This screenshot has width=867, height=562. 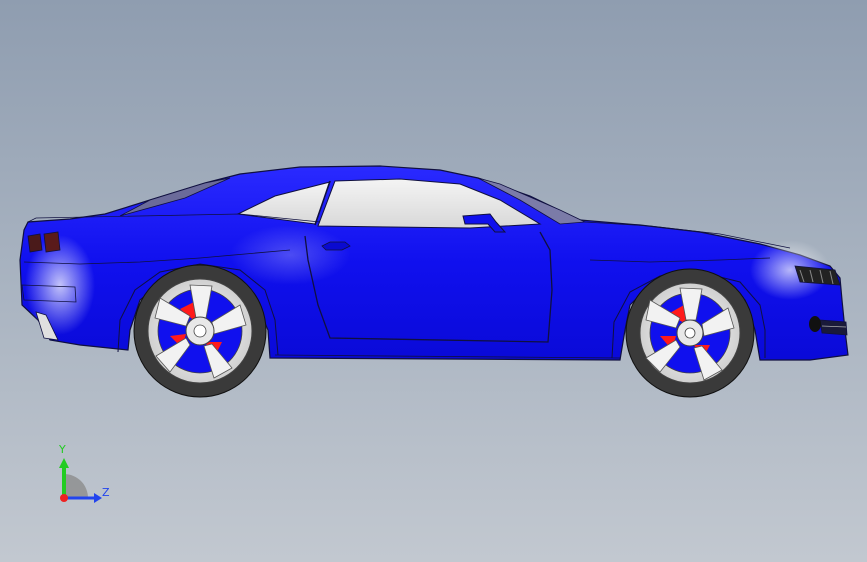 What do you see at coordinates (106, 492) in the screenshot?
I see `z-axis-label: Z` at bounding box center [106, 492].